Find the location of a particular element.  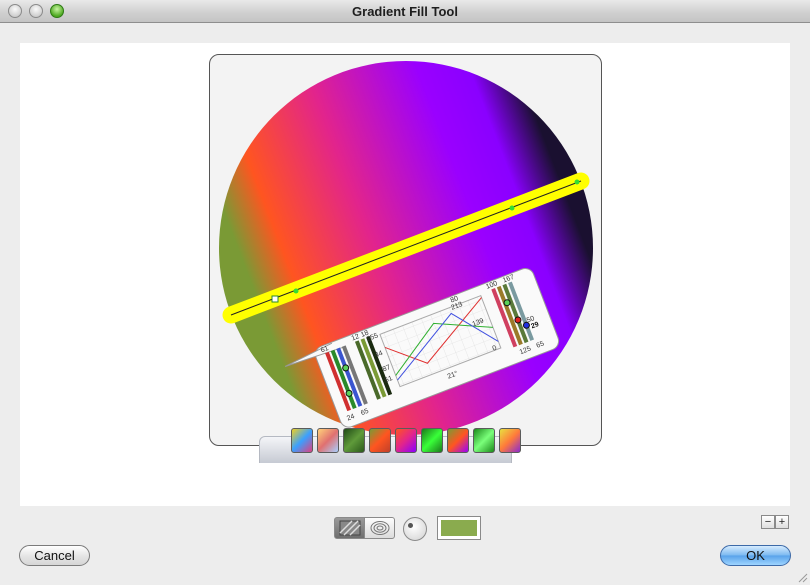

selected-stop-marker is located at coordinates (275, 299).